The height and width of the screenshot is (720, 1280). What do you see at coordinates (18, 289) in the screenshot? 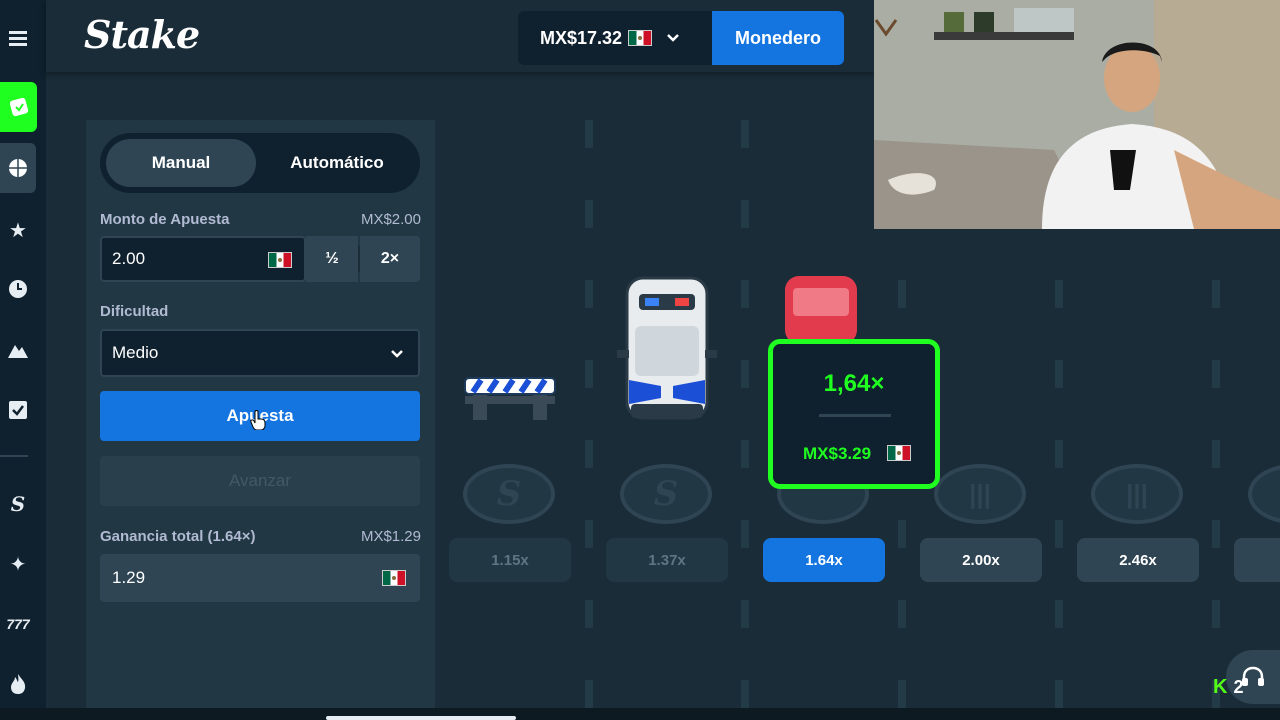
I see `clock-icon` at bounding box center [18, 289].